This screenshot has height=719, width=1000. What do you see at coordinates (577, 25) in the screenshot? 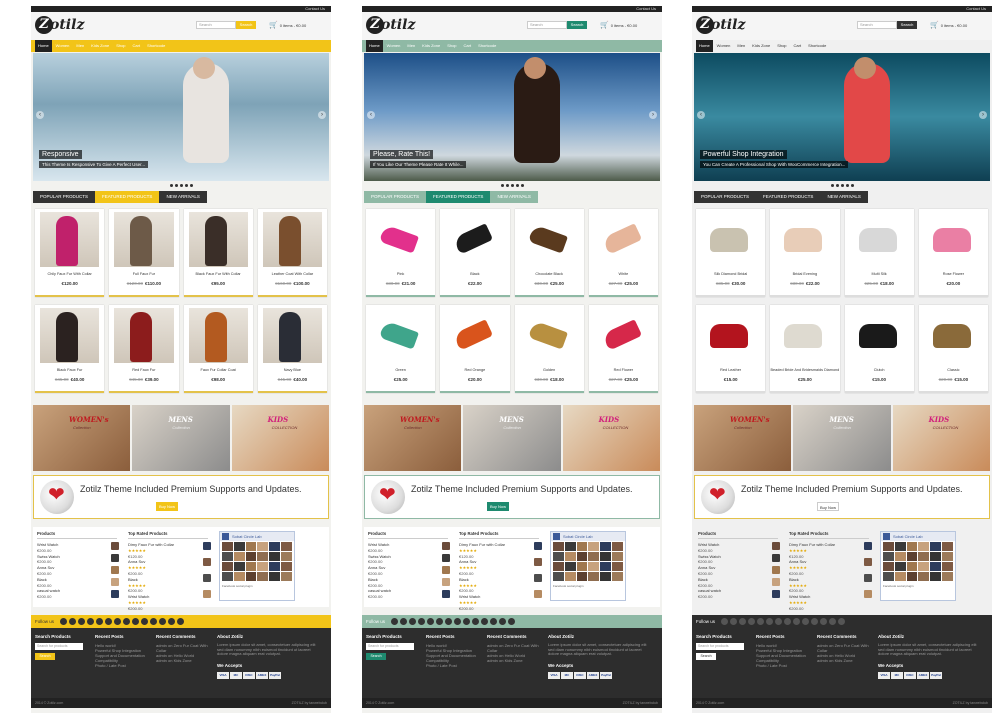
I see `search-button: Search` at bounding box center [577, 25].